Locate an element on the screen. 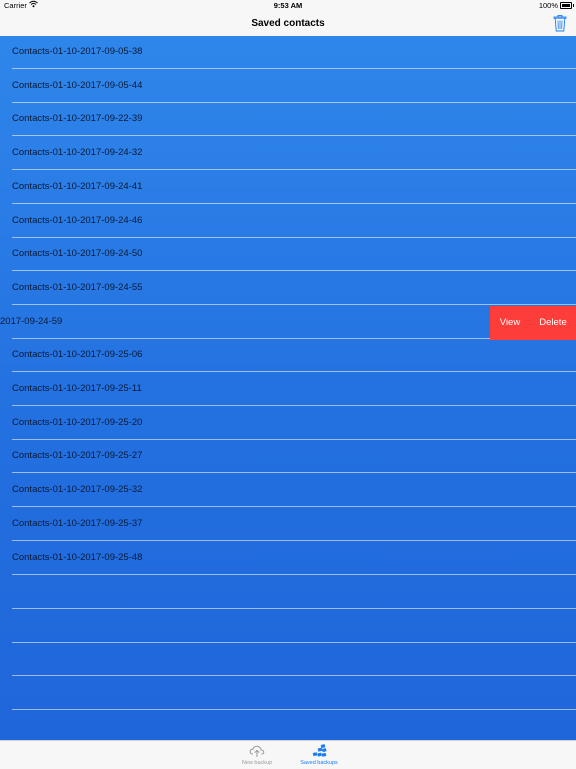  tab-new-backup: New backup is located at coordinates (257, 755).